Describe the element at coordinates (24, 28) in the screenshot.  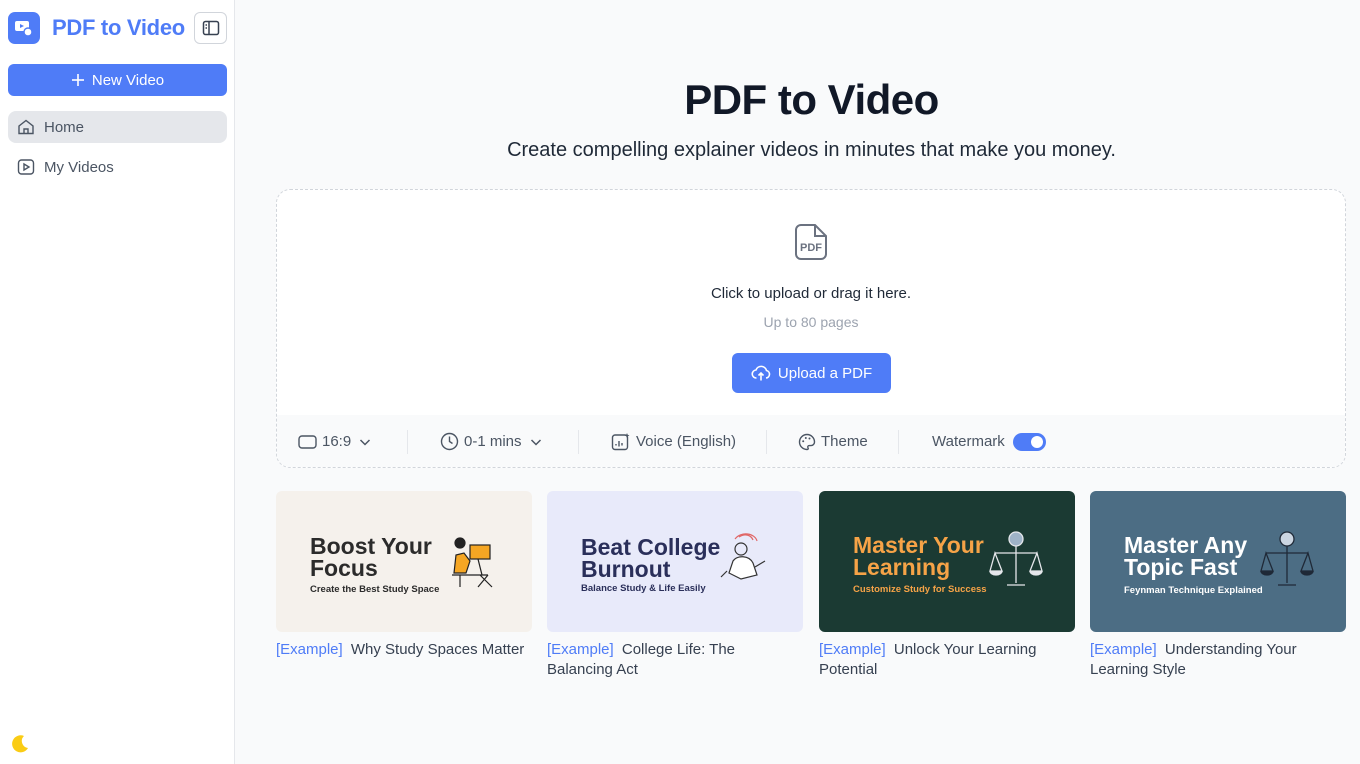
I see `app-logo-icon` at that location.